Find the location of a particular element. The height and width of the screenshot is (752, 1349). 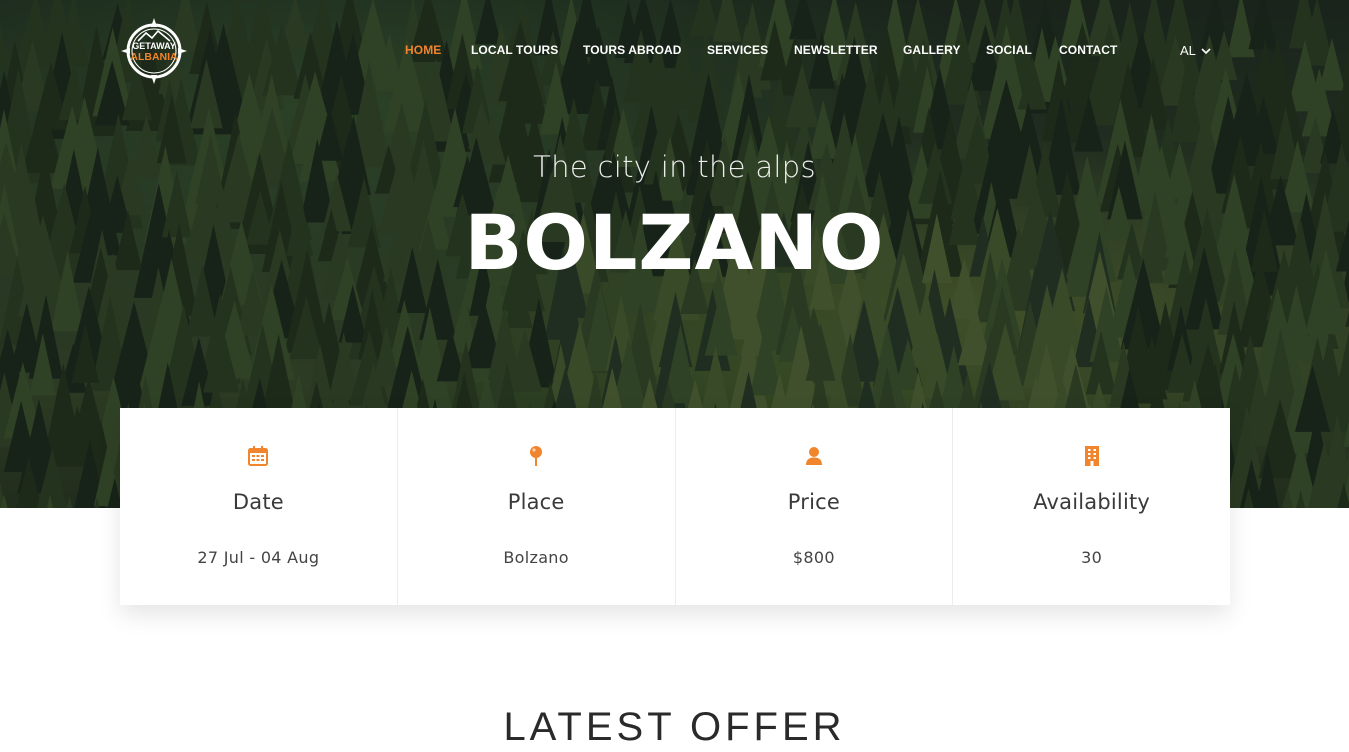

map-pin-icon is located at coordinates (536, 456).